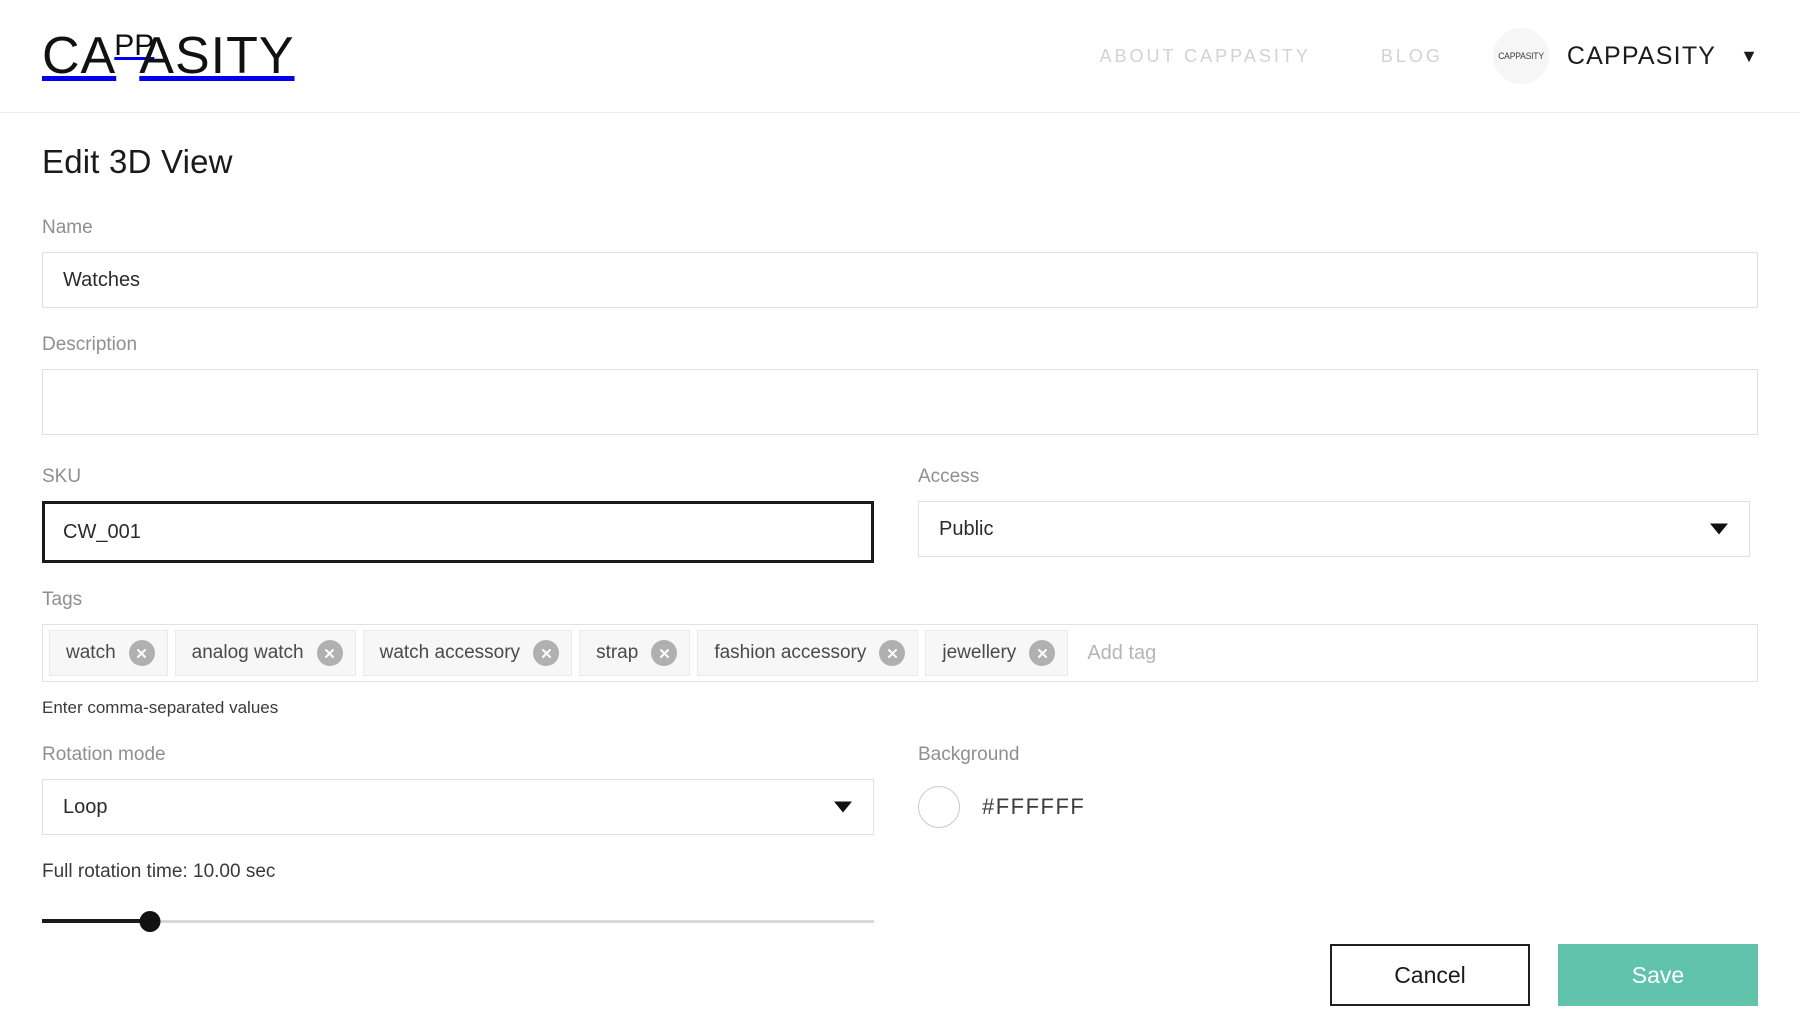 The image size is (1800, 1028). I want to click on add-tag-input, so click(1413, 653).